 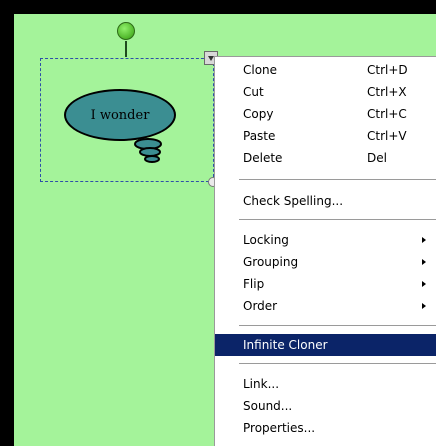 What do you see at coordinates (260, 306) in the screenshot?
I see `menu-item-label: Order` at bounding box center [260, 306].